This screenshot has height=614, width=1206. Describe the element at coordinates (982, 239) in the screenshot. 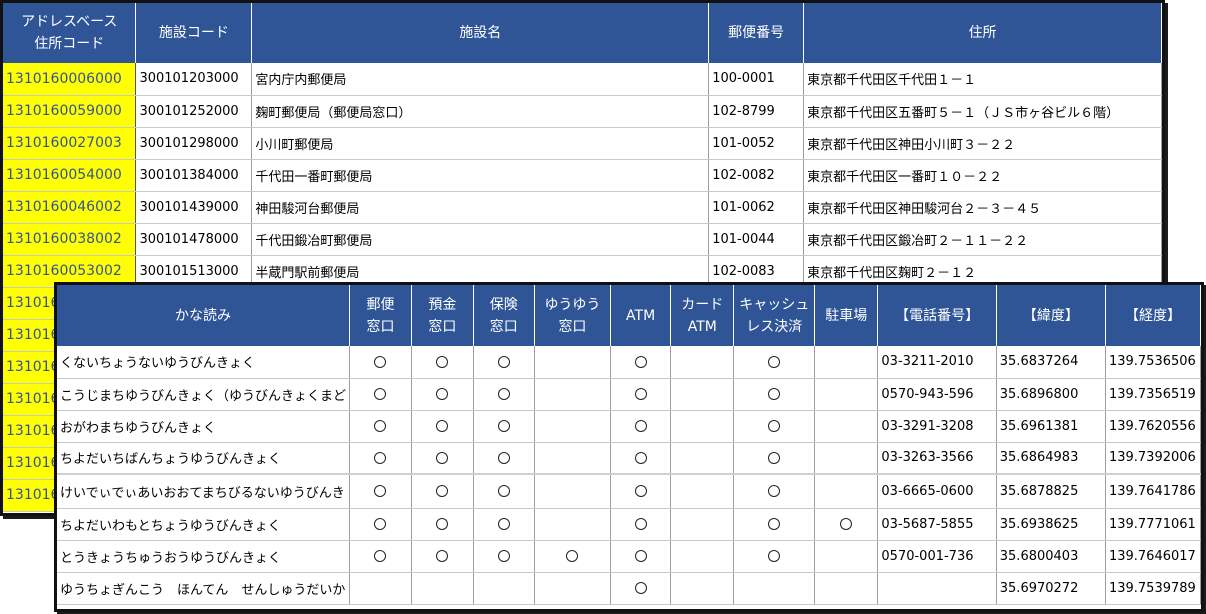

I see `cell-address: 東京都千代田区鍛冶町２－１１－２２` at that location.